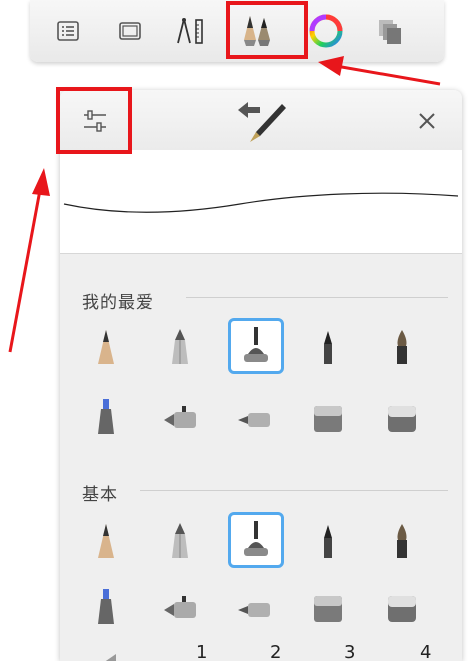 This screenshot has height=661, width=470. I want to click on arrow-to-sliders, so click(25, 271).